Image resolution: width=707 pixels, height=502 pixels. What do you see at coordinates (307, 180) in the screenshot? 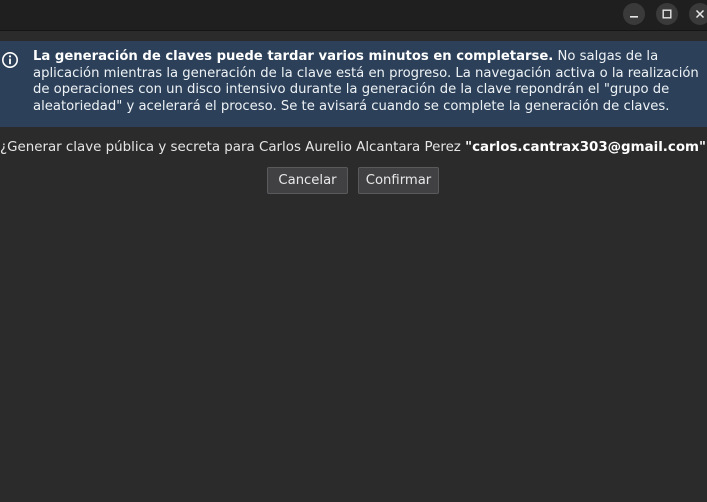
I see `cancel-button: Cancelar` at bounding box center [307, 180].